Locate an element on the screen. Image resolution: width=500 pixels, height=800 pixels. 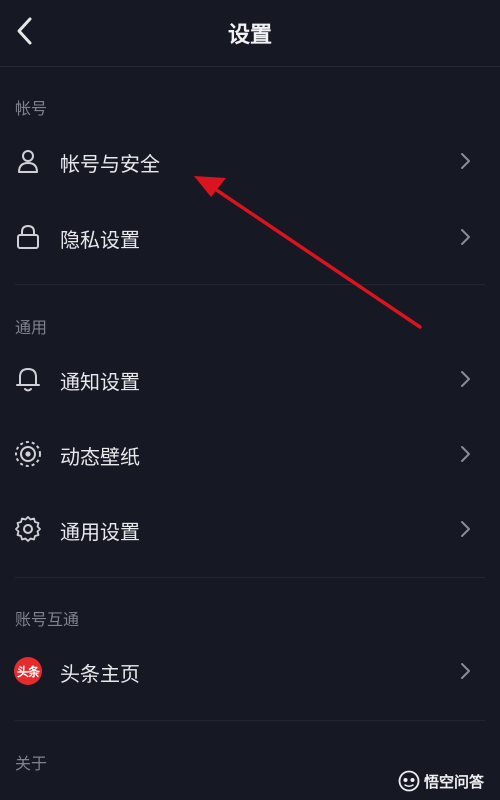
toutiao-logo: 头条 is located at coordinates (28, 671).